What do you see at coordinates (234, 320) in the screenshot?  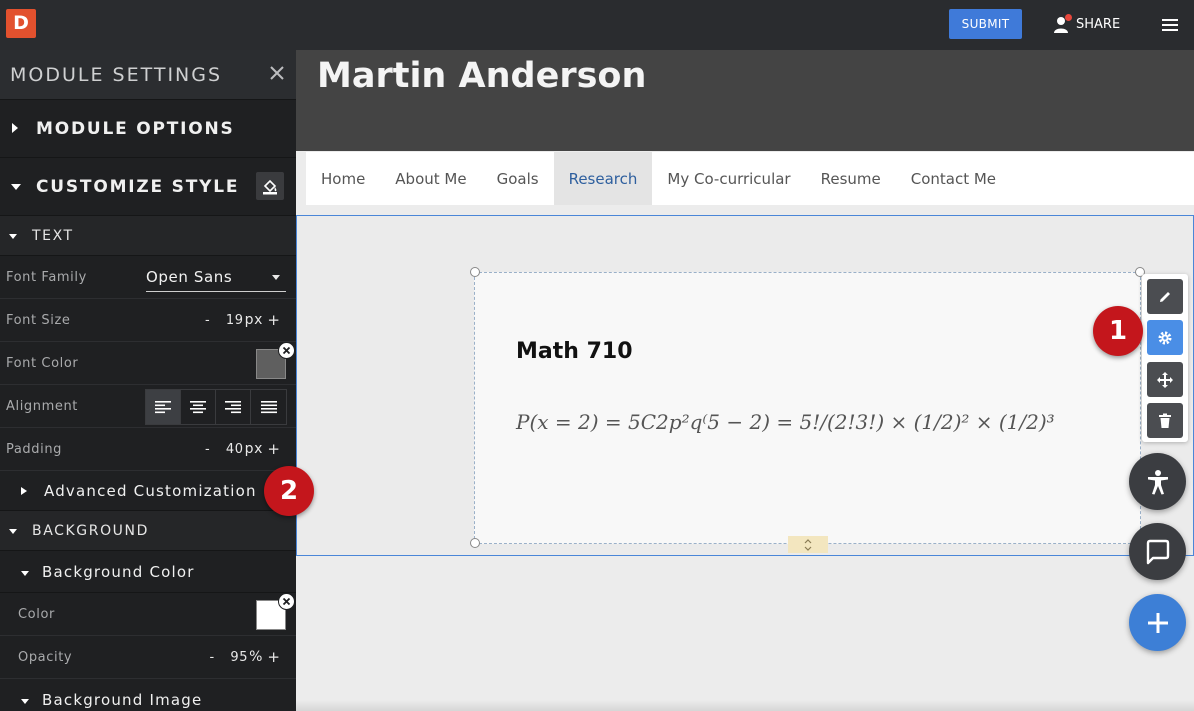 I see `font-size-value: 19` at bounding box center [234, 320].